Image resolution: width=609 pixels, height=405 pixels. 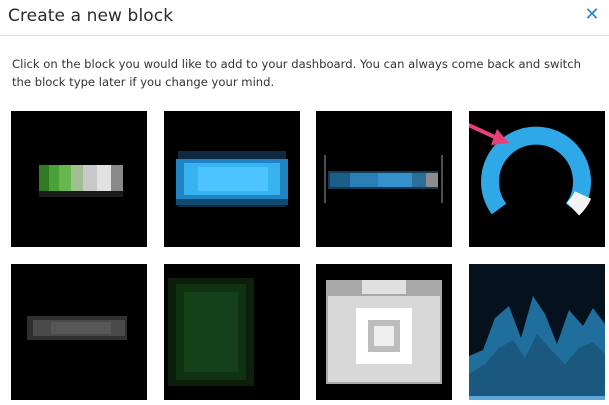 I want to click on close-icon: ✕, so click(x=592, y=15).